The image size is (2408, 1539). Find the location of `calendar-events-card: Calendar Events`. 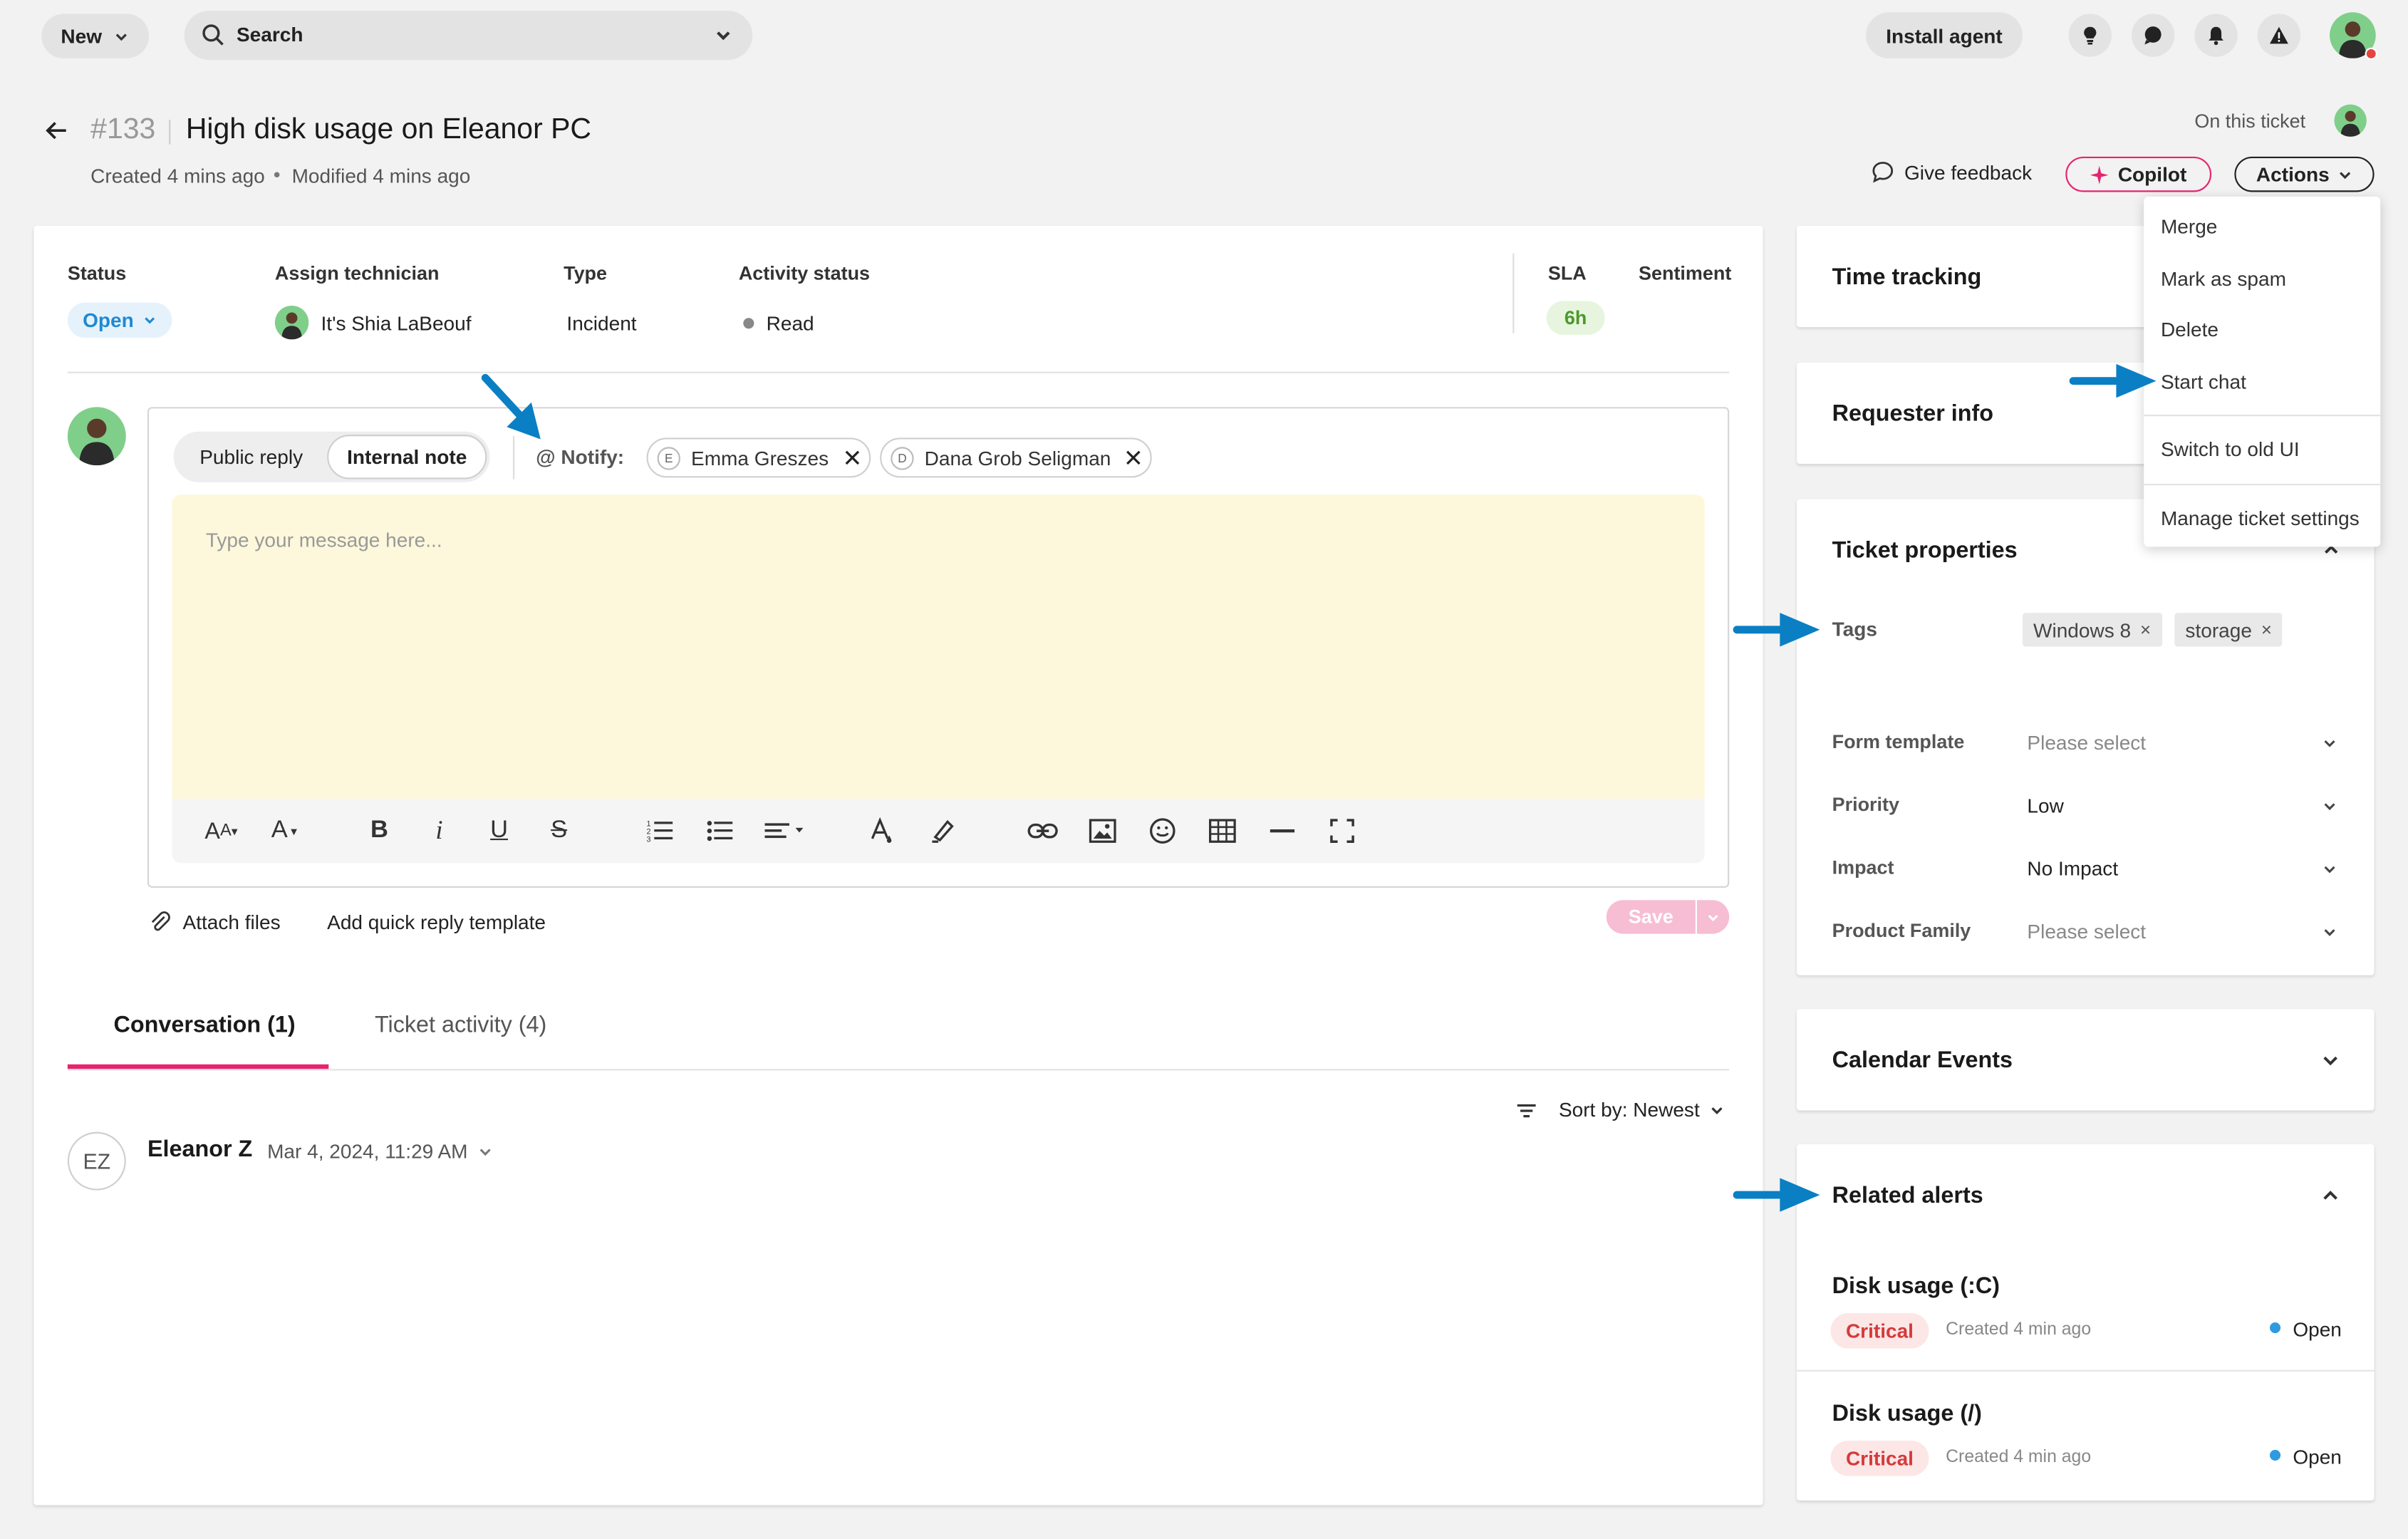

calendar-events-card: Calendar Events is located at coordinates (2086, 1060).